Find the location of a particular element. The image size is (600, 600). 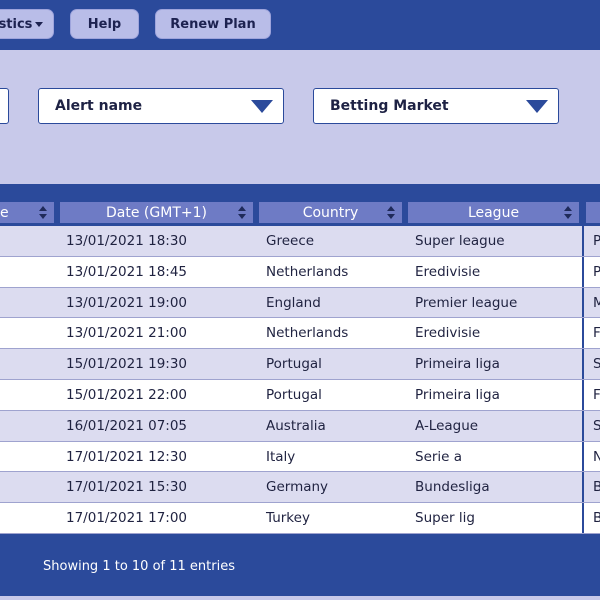

betting-market-select: Betting Market is located at coordinates (436, 106).